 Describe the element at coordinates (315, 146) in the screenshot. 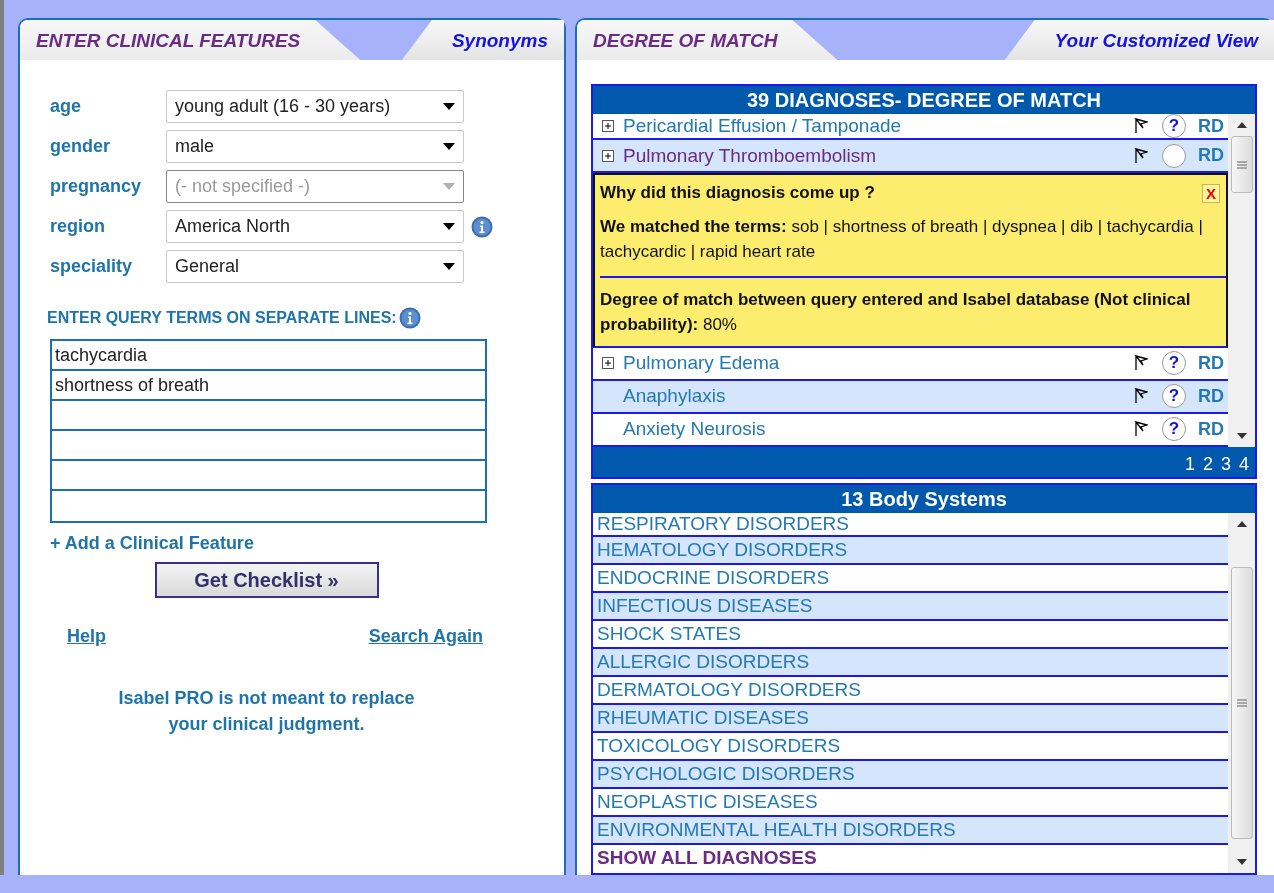

I see `dropdown-field: male` at that location.